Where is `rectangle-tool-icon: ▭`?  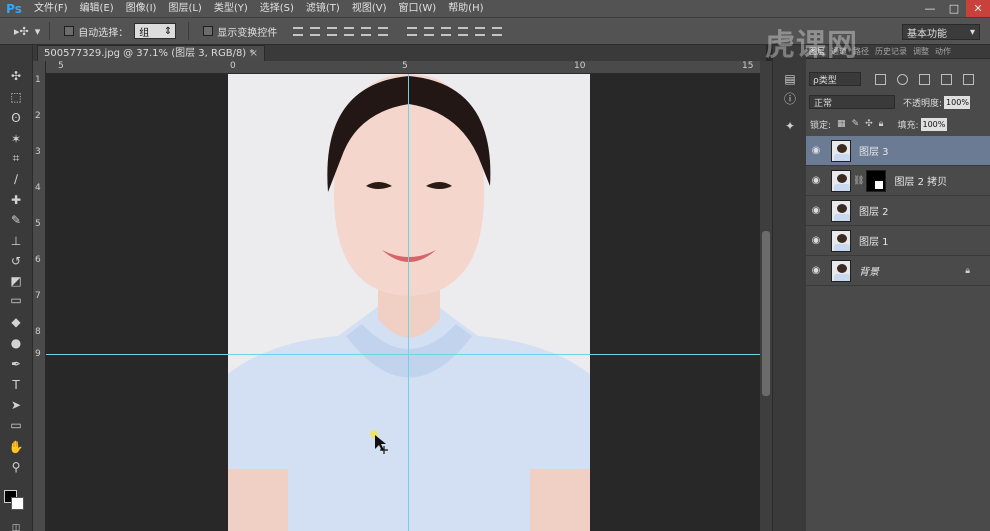 rectangle-tool-icon: ▭ is located at coordinates (16, 425).